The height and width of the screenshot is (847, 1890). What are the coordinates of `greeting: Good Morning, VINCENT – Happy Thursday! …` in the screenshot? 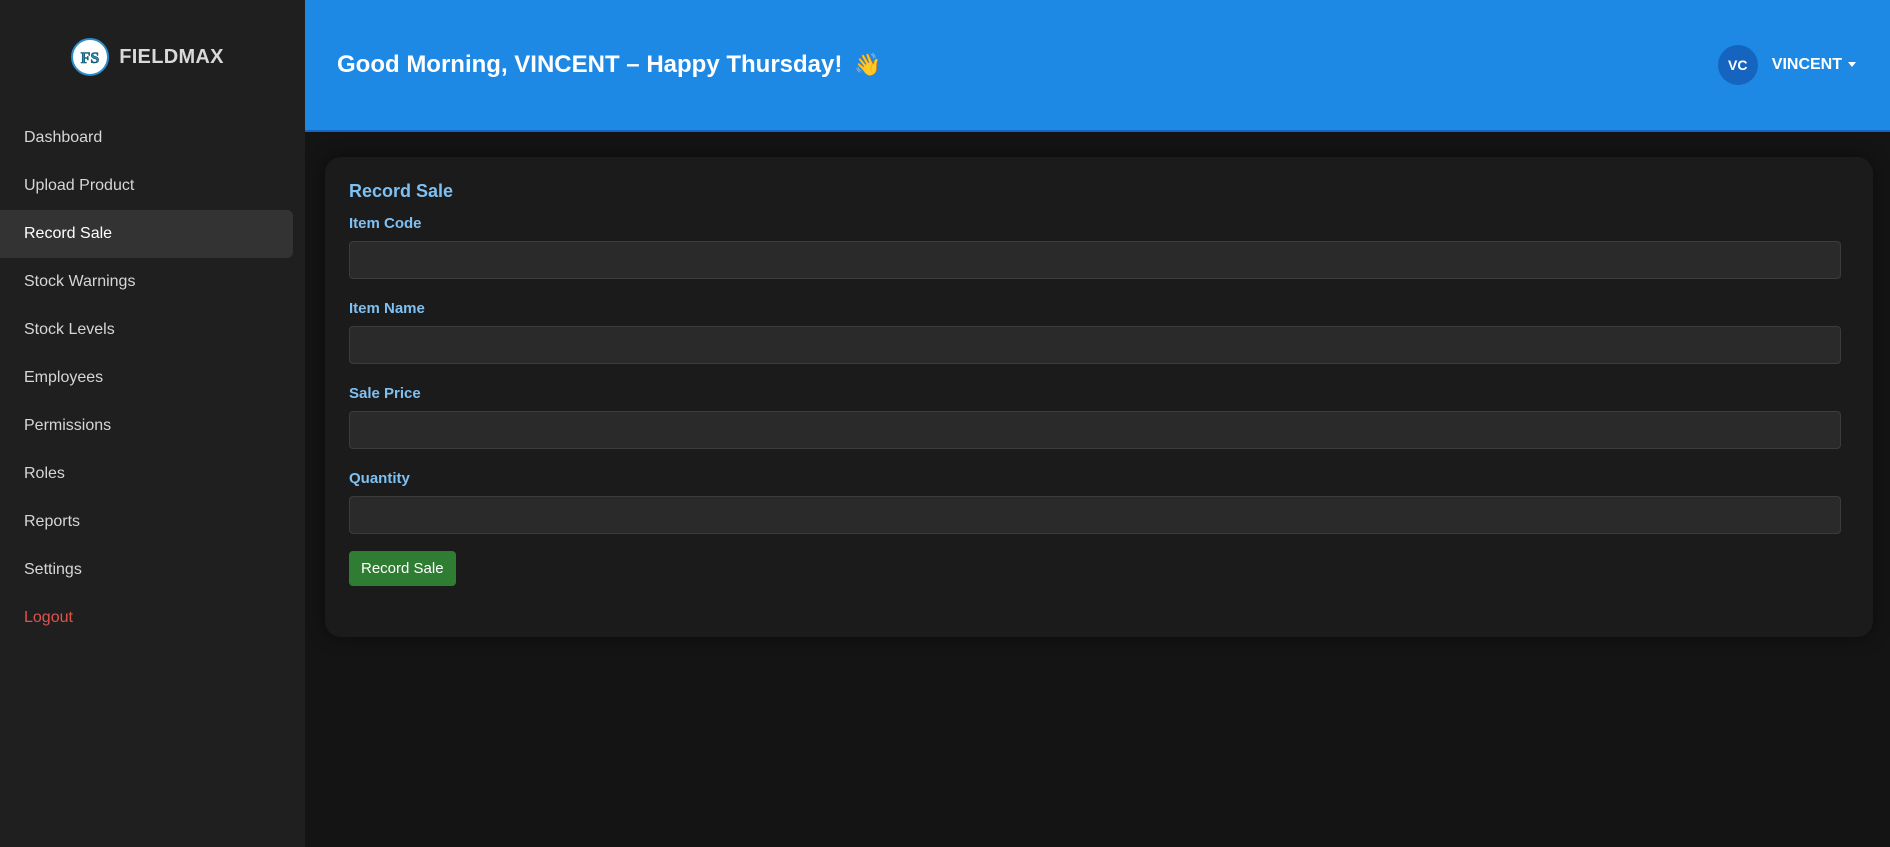 It's located at (609, 65).